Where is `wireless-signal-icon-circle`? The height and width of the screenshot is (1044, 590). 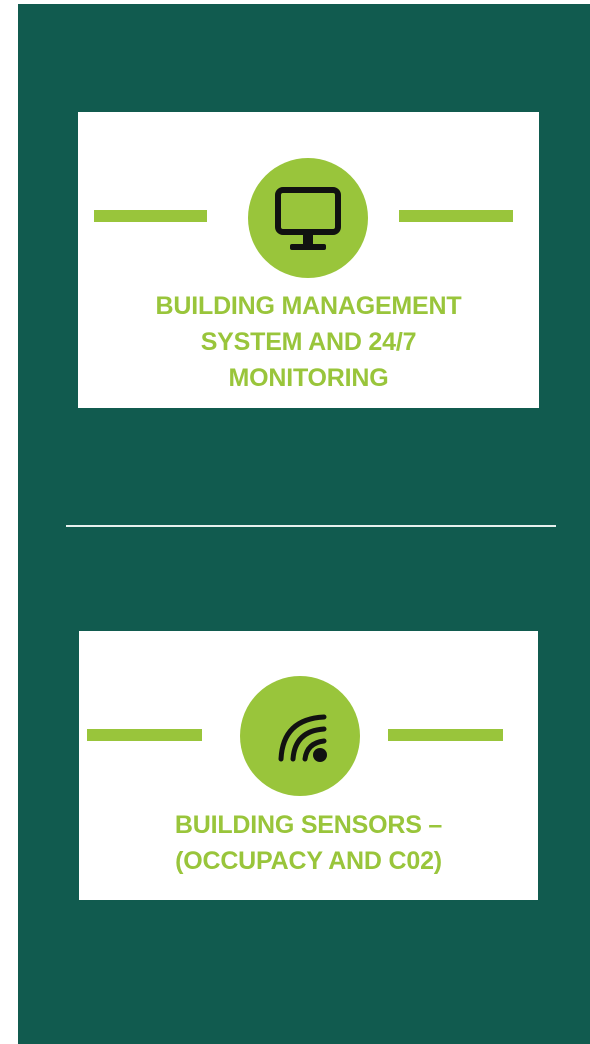
wireless-signal-icon-circle is located at coordinates (300, 736).